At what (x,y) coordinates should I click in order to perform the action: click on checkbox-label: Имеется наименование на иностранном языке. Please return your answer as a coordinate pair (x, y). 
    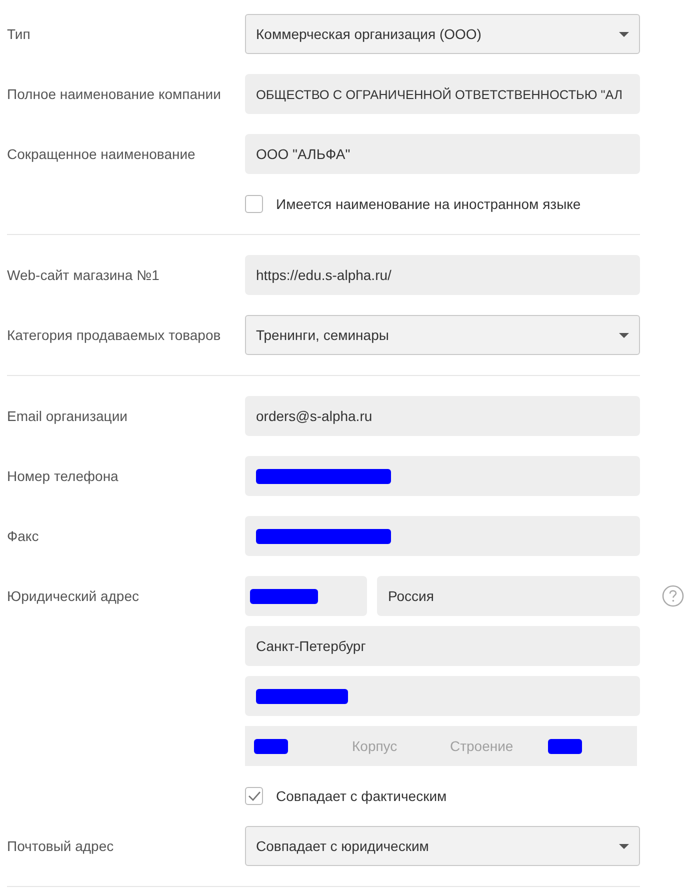
    Looking at the image, I should click on (428, 204).